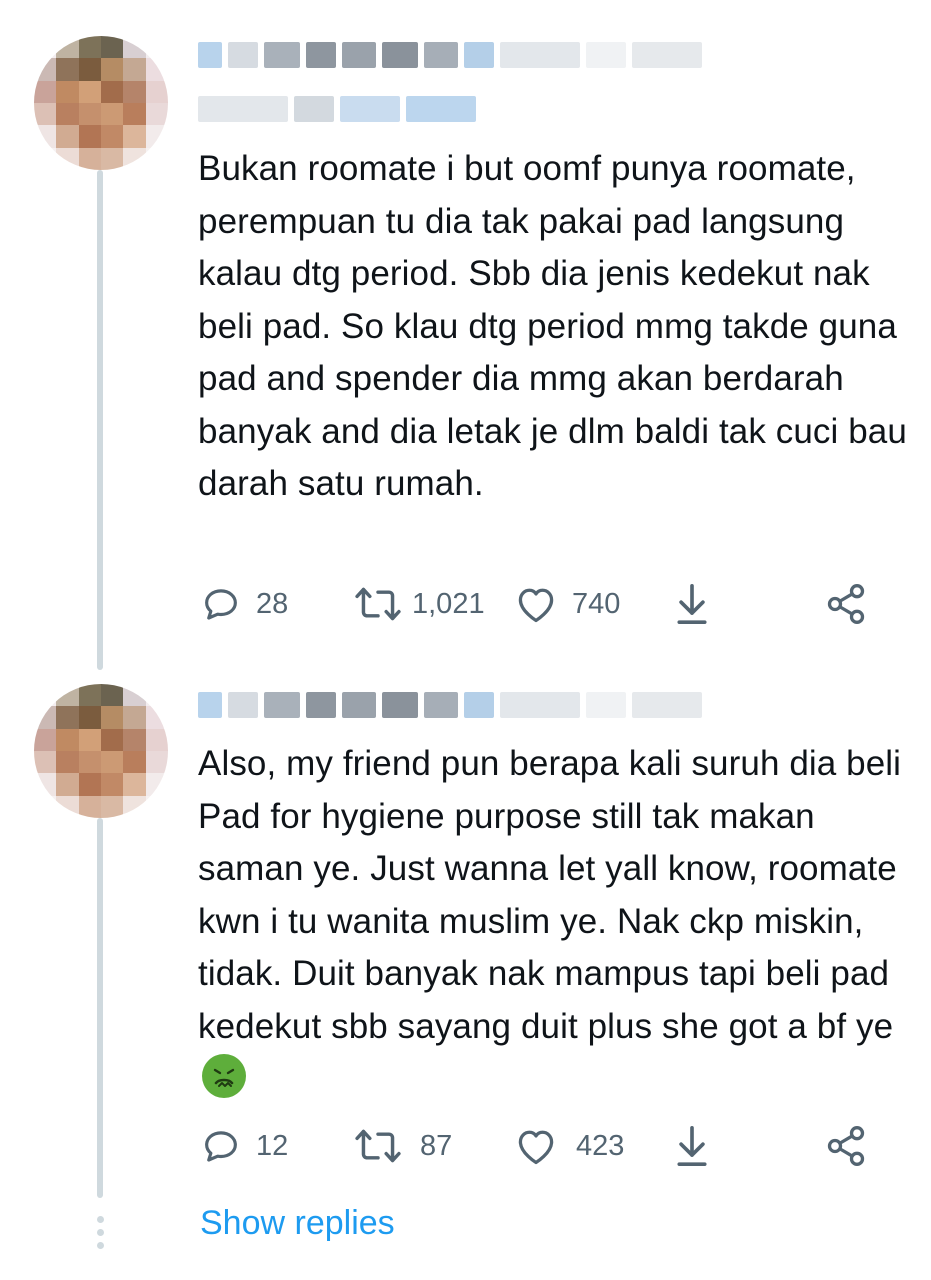 The height and width of the screenshot is (1280, 931). I want to click on reply-button: 12, so click(244, 1146).